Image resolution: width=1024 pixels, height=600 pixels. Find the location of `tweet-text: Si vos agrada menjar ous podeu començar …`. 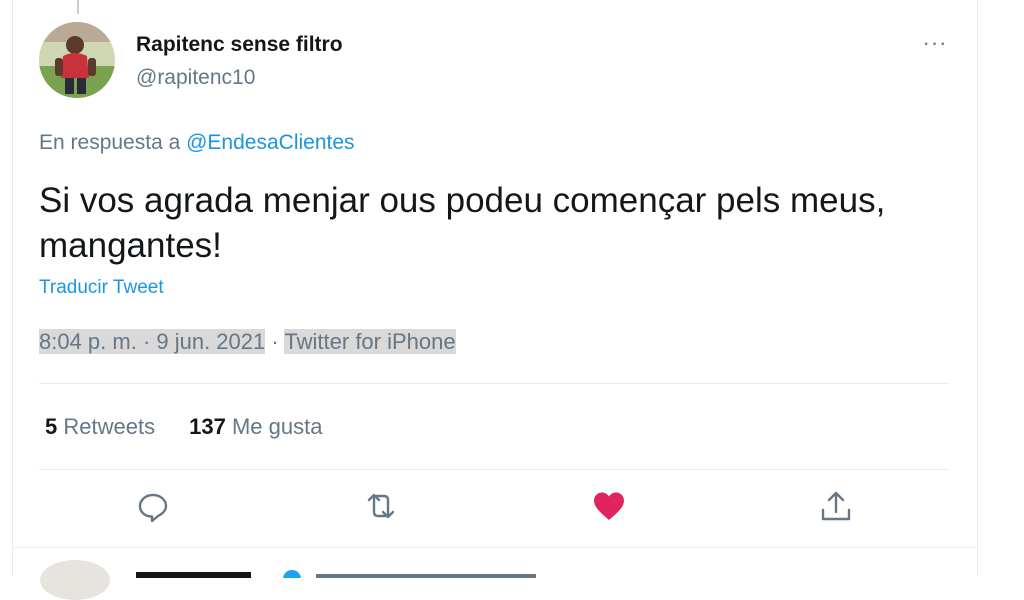

tweet-text: Si vos agrada menjar ous podeu començar … is located at coordinates (462, 223).